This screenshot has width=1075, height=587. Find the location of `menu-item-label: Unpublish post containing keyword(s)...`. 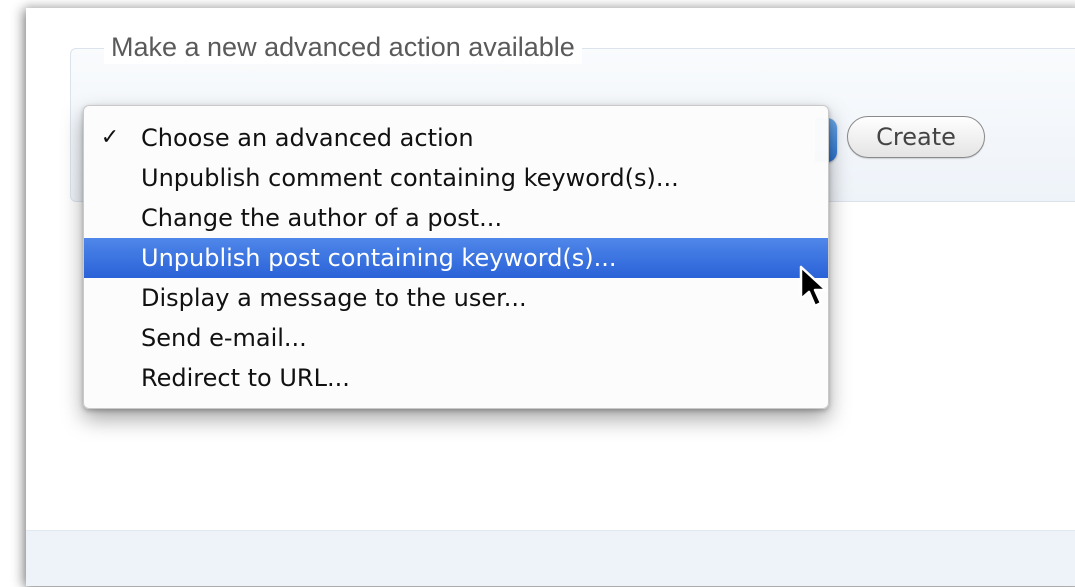

menu-item-label: Unpublish post containing keyword(s)... is located at coordinates (379, 258).